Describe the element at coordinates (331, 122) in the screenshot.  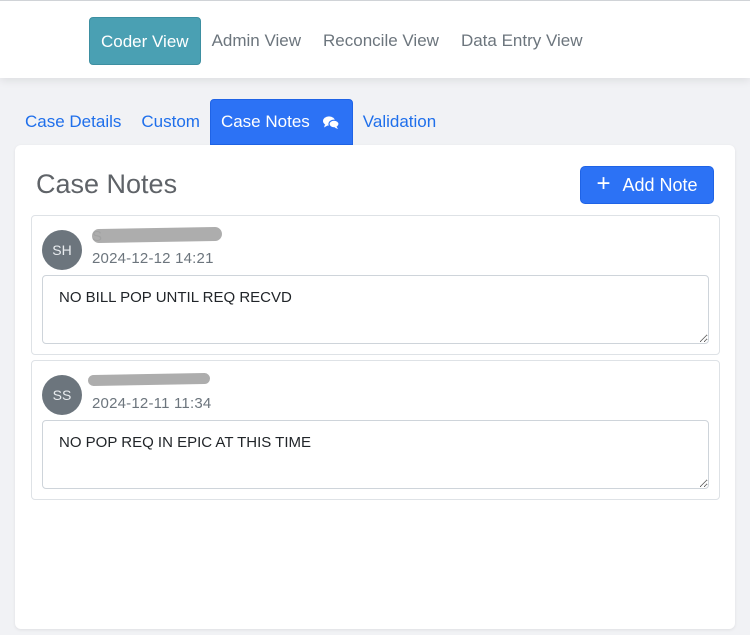
I see `comments-icon` at that location.